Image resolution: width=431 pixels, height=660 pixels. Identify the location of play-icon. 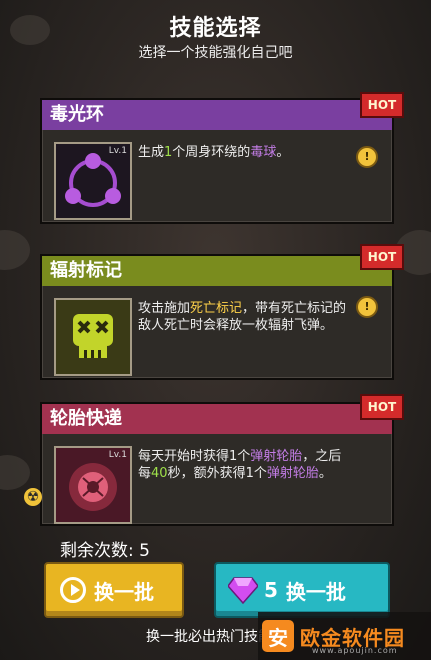
(73, 590).